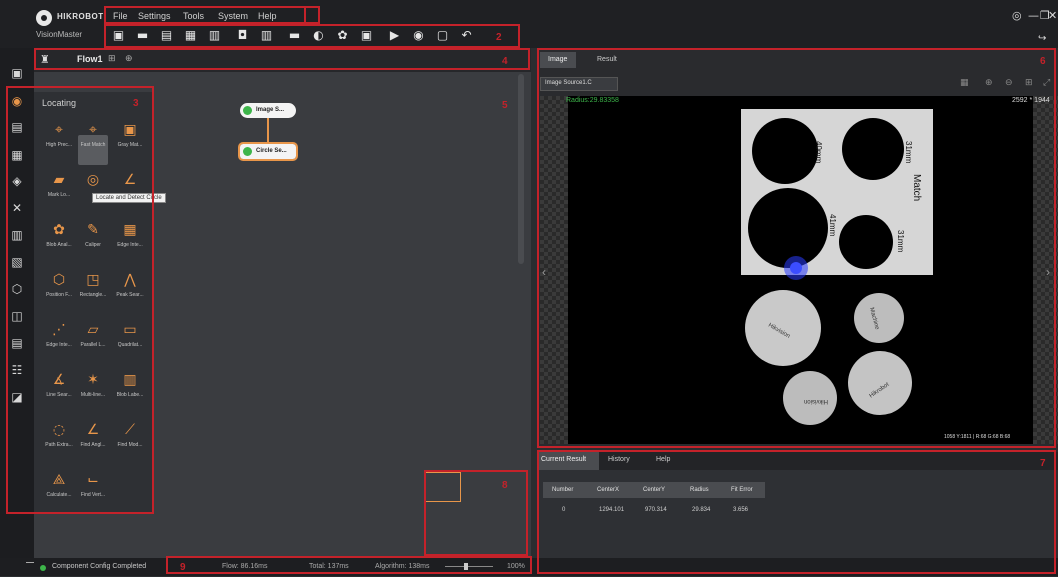 Image resolution: width=1058 pixels, height=577 pixels. What do you see at coordinates (214, 35) in the screenshot?
I see `layout-icon: ▥` at bounding box center [214, 35].